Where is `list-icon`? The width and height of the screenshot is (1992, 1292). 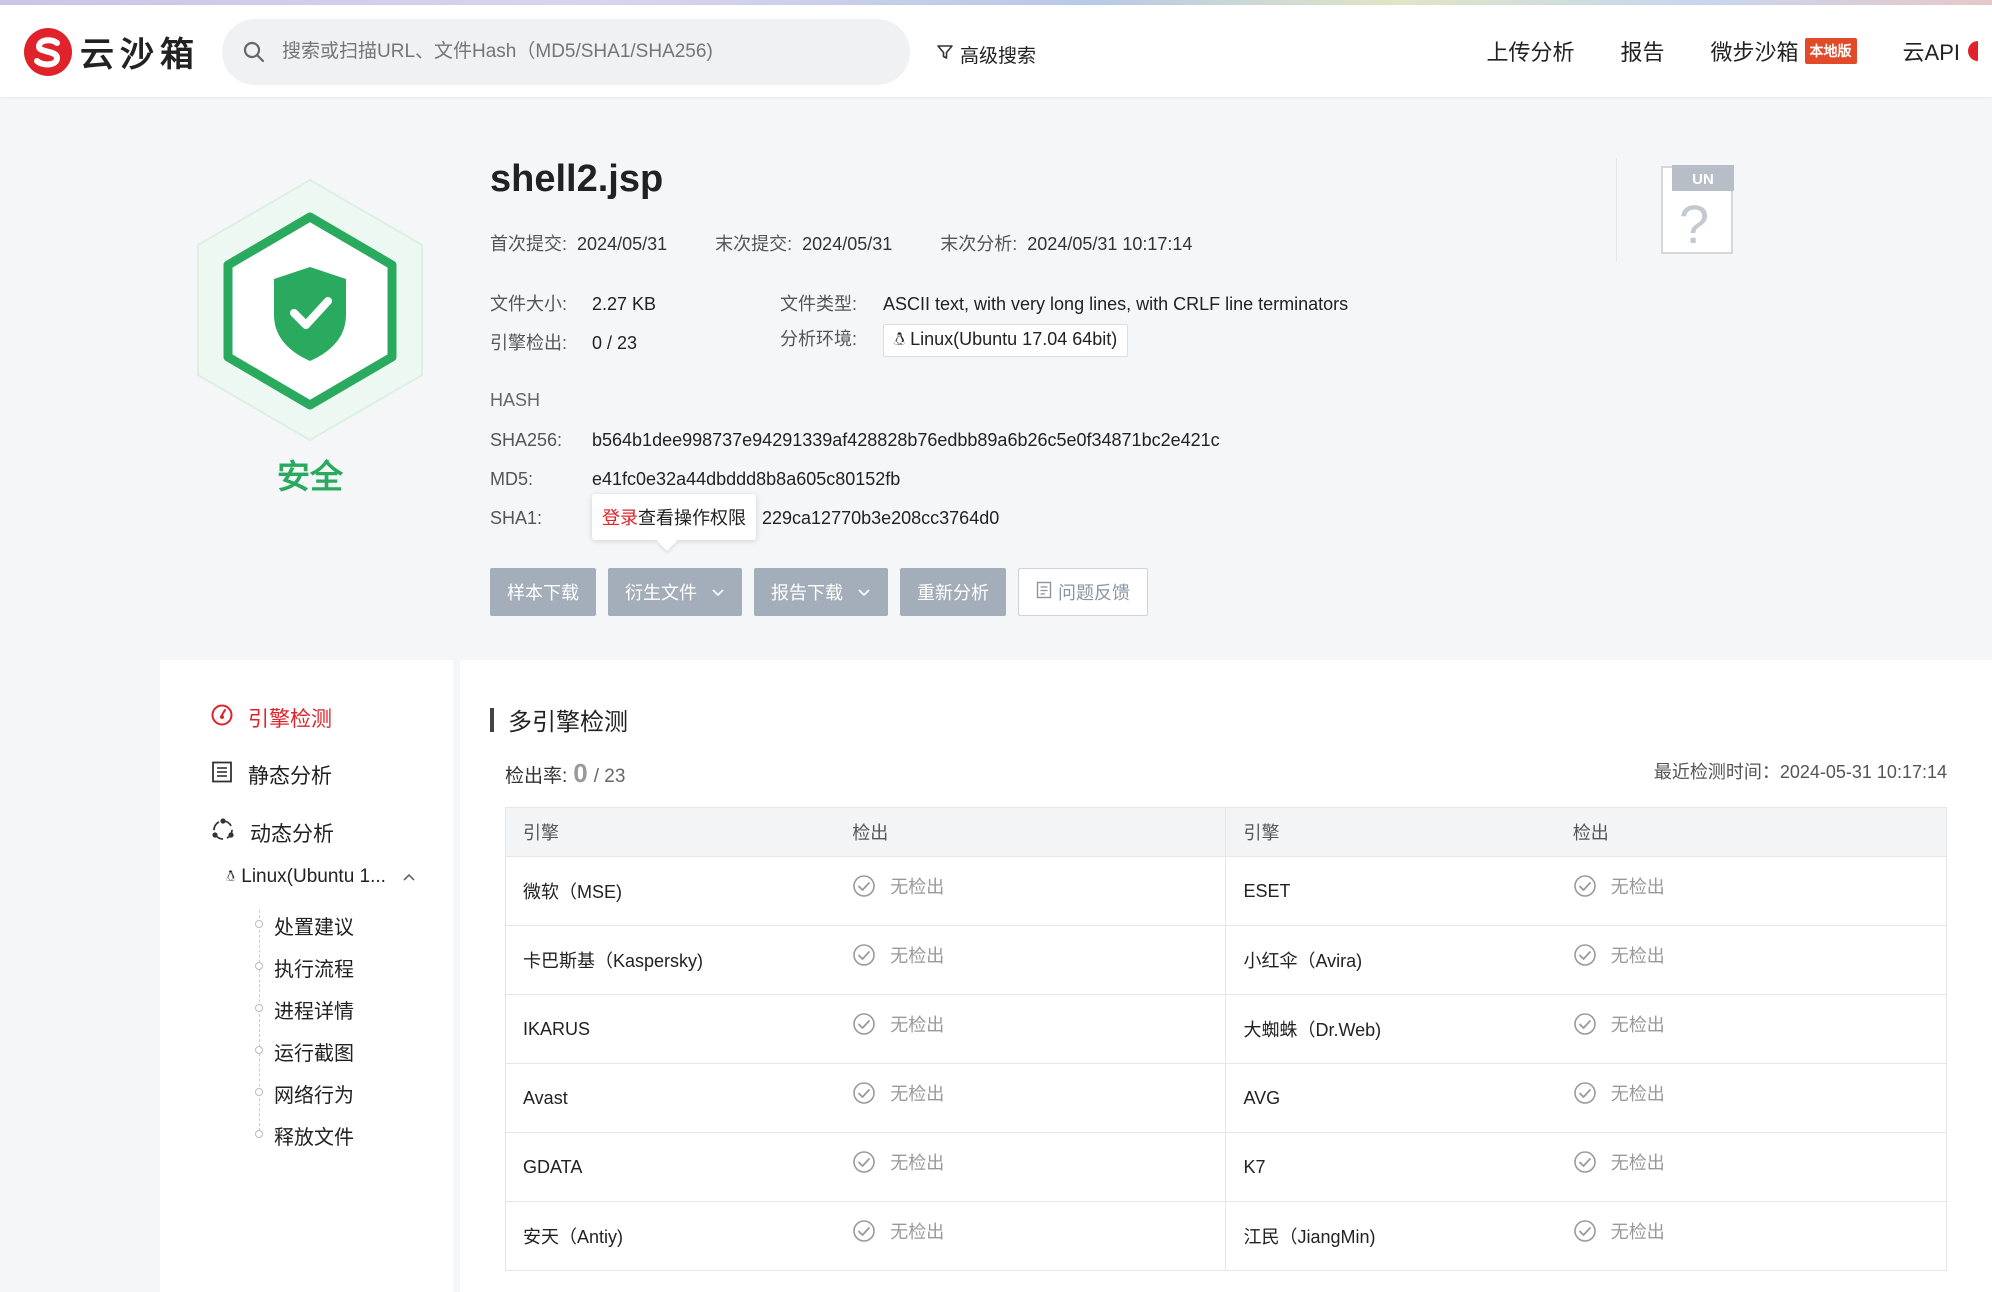
list-icon is located at coordinates (222, 775).